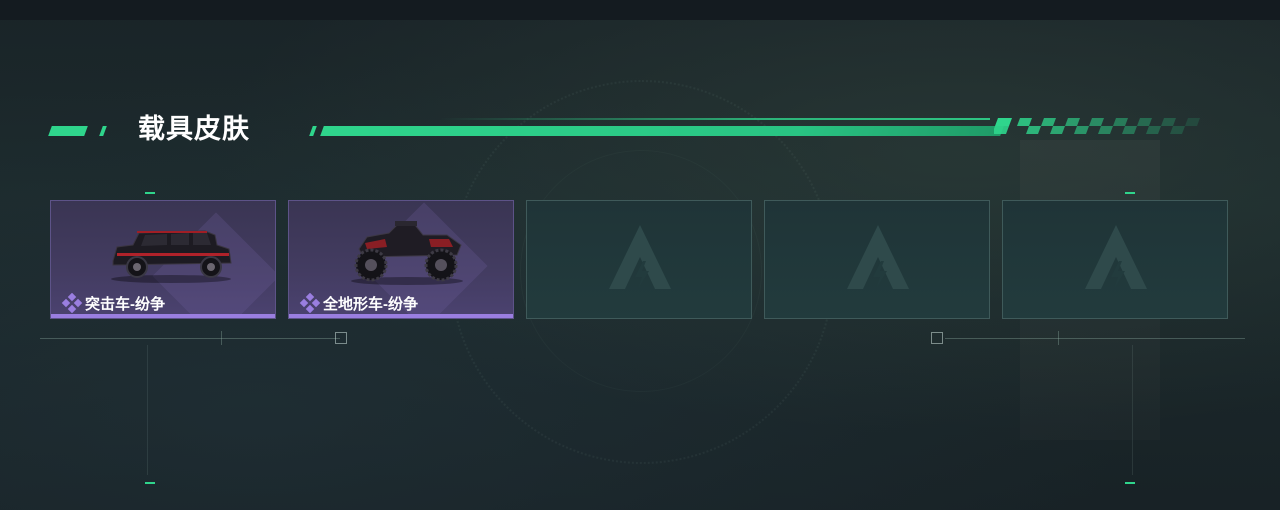 This screenshot has height=510, width=1280. I want to click on header-checker-pattern, so click(1097, 126).